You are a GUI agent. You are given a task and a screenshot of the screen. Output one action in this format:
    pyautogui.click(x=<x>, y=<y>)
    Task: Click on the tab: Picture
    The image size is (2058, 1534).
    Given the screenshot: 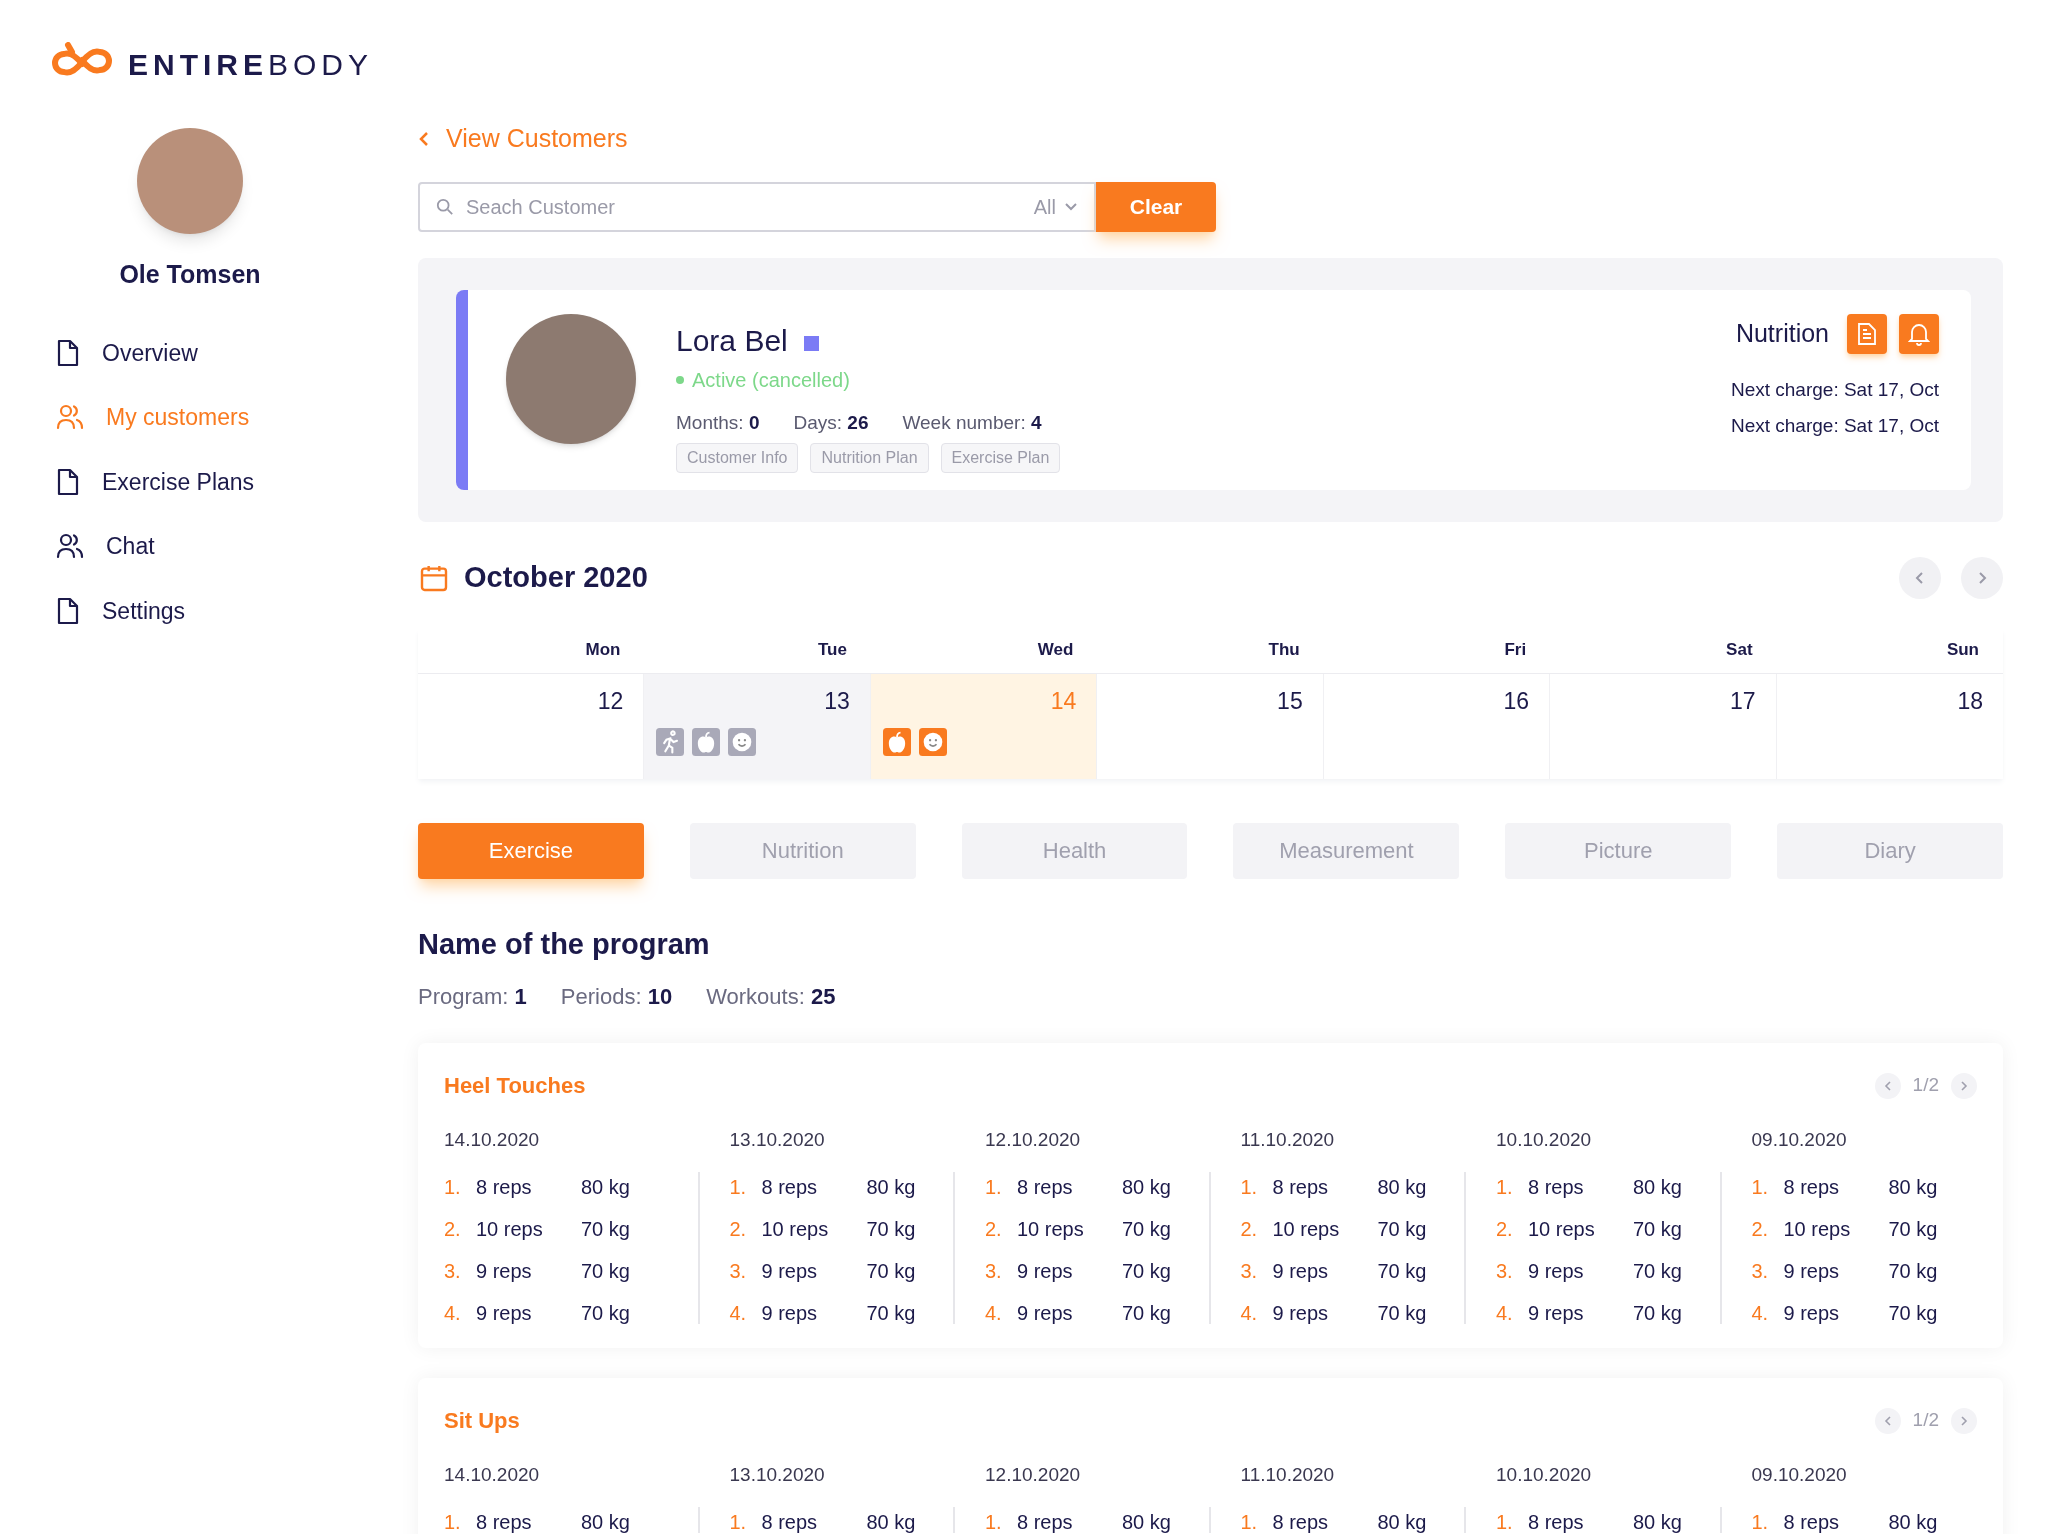 What is the action you would take?
    pyautogui.click(x=1618, y=850)
    